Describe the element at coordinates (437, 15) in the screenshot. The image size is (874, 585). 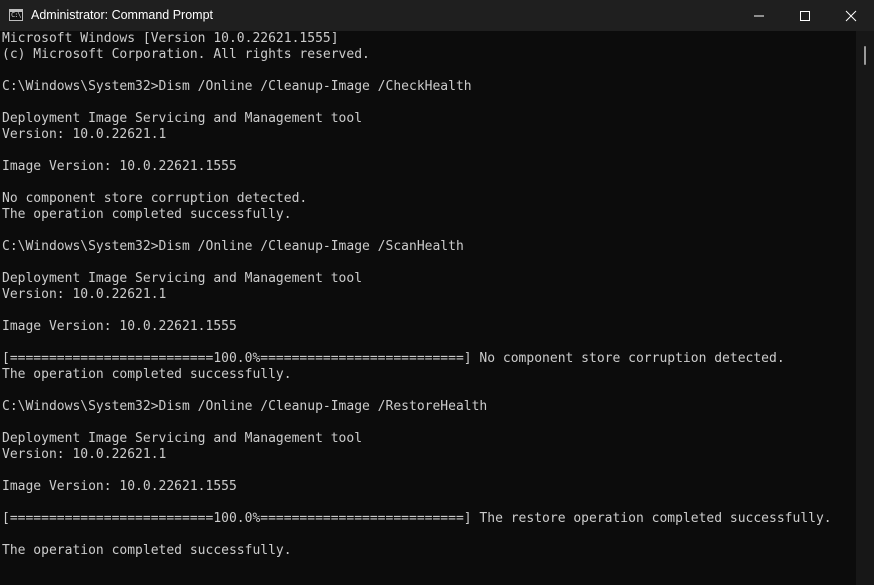
I see `title-bar: C:\ Administrator: Command Prompt` at that location.